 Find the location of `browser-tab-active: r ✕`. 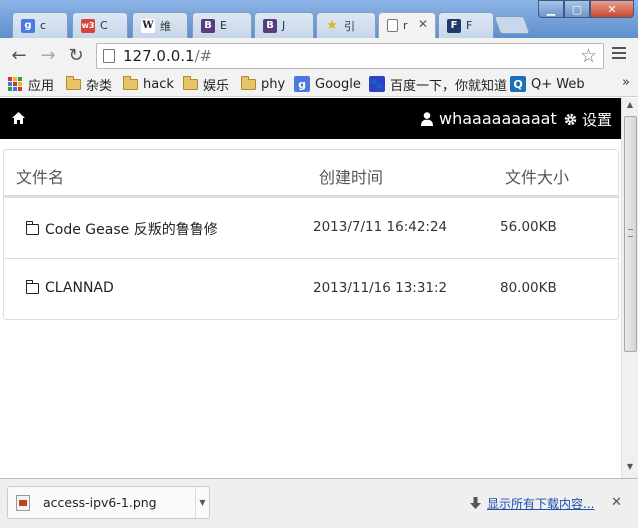

browser-tab-active: r ✕ is located at coordinates (407, 25).